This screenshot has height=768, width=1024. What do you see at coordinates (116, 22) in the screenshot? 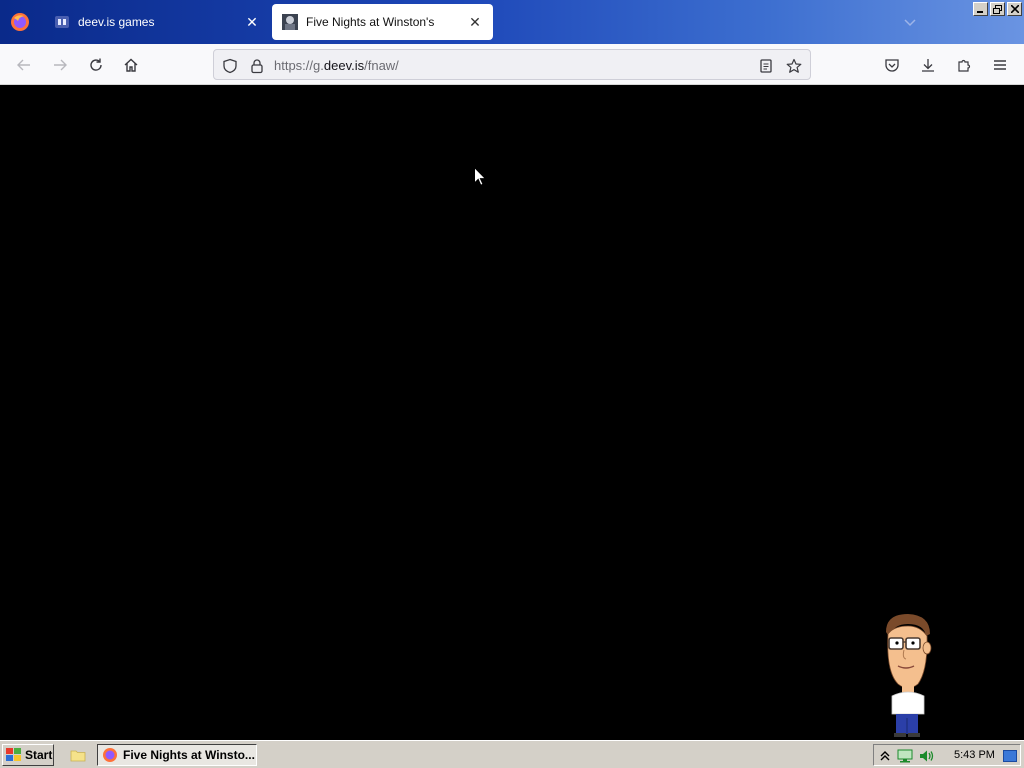
I see `tab-title: deev.is games` at bounding box center [116, 22].